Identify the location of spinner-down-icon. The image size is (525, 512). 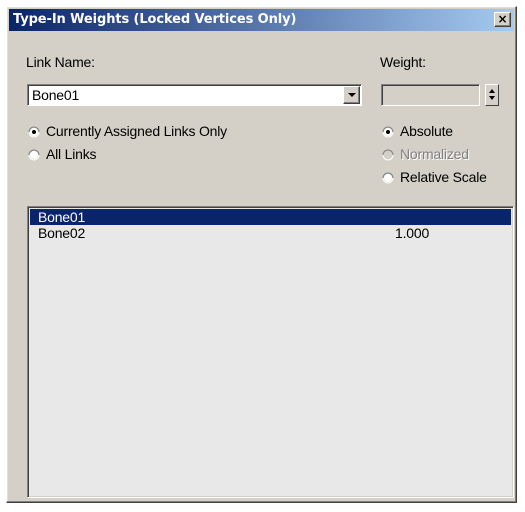
(492, 98).